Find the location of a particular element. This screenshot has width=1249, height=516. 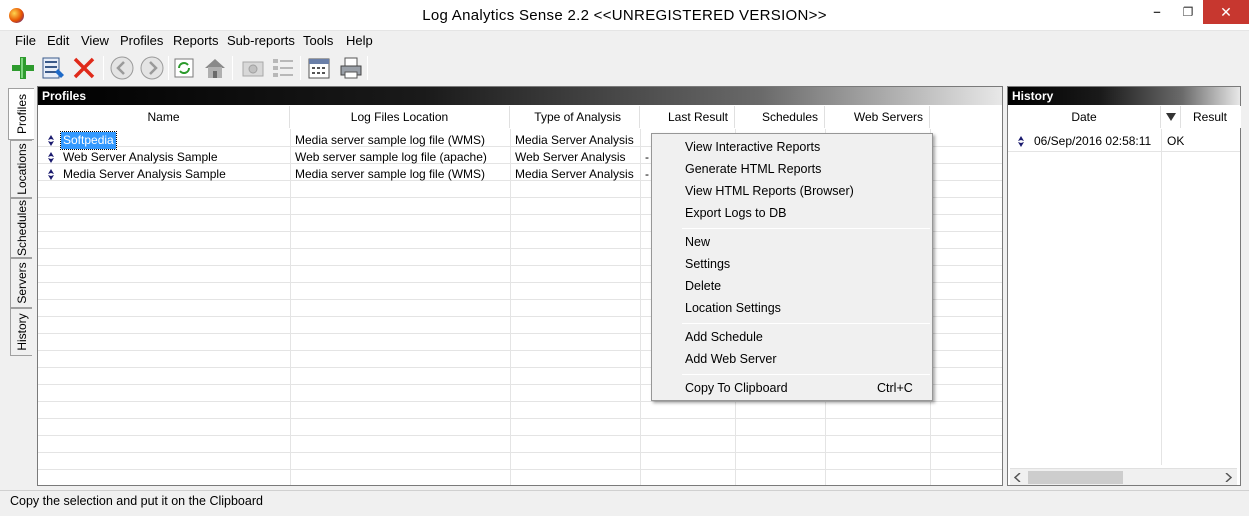

home-icon is located at coordinates (215, 68).